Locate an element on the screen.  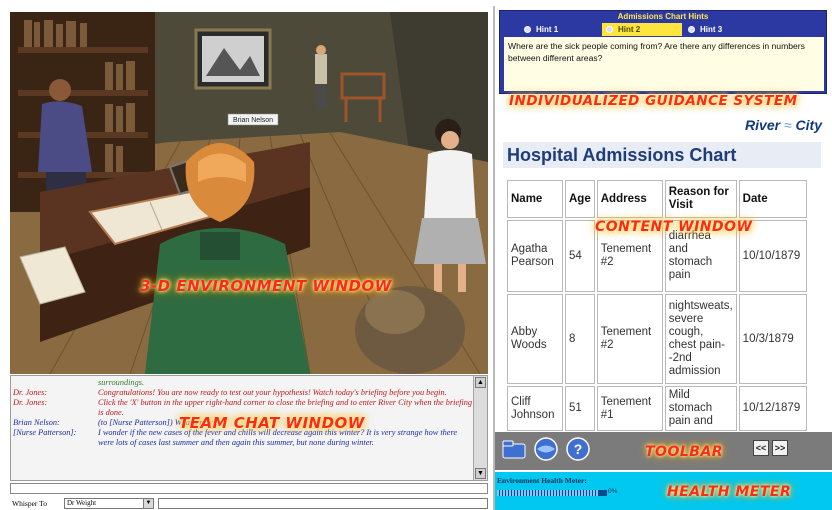
column-header: Name is located at coordinates (535, 199).